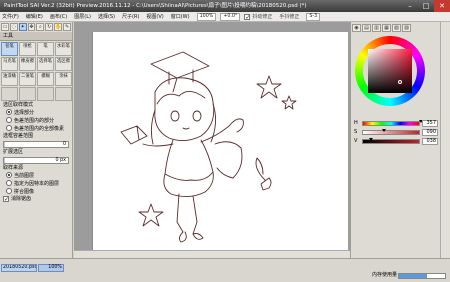  Describe the element at coordinates (36, 121) in the screenshot. I see `source-option-2: 色差范围内的部分` at that location.